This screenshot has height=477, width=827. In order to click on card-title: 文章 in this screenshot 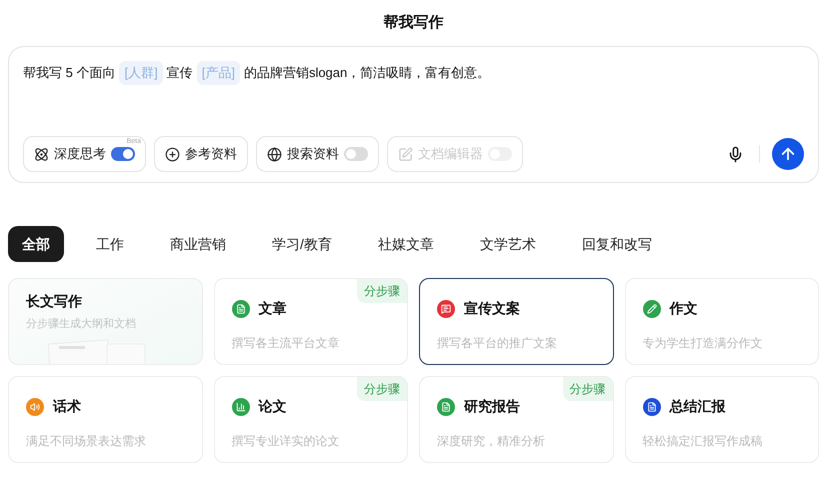, I will do `click(272, 308)`.